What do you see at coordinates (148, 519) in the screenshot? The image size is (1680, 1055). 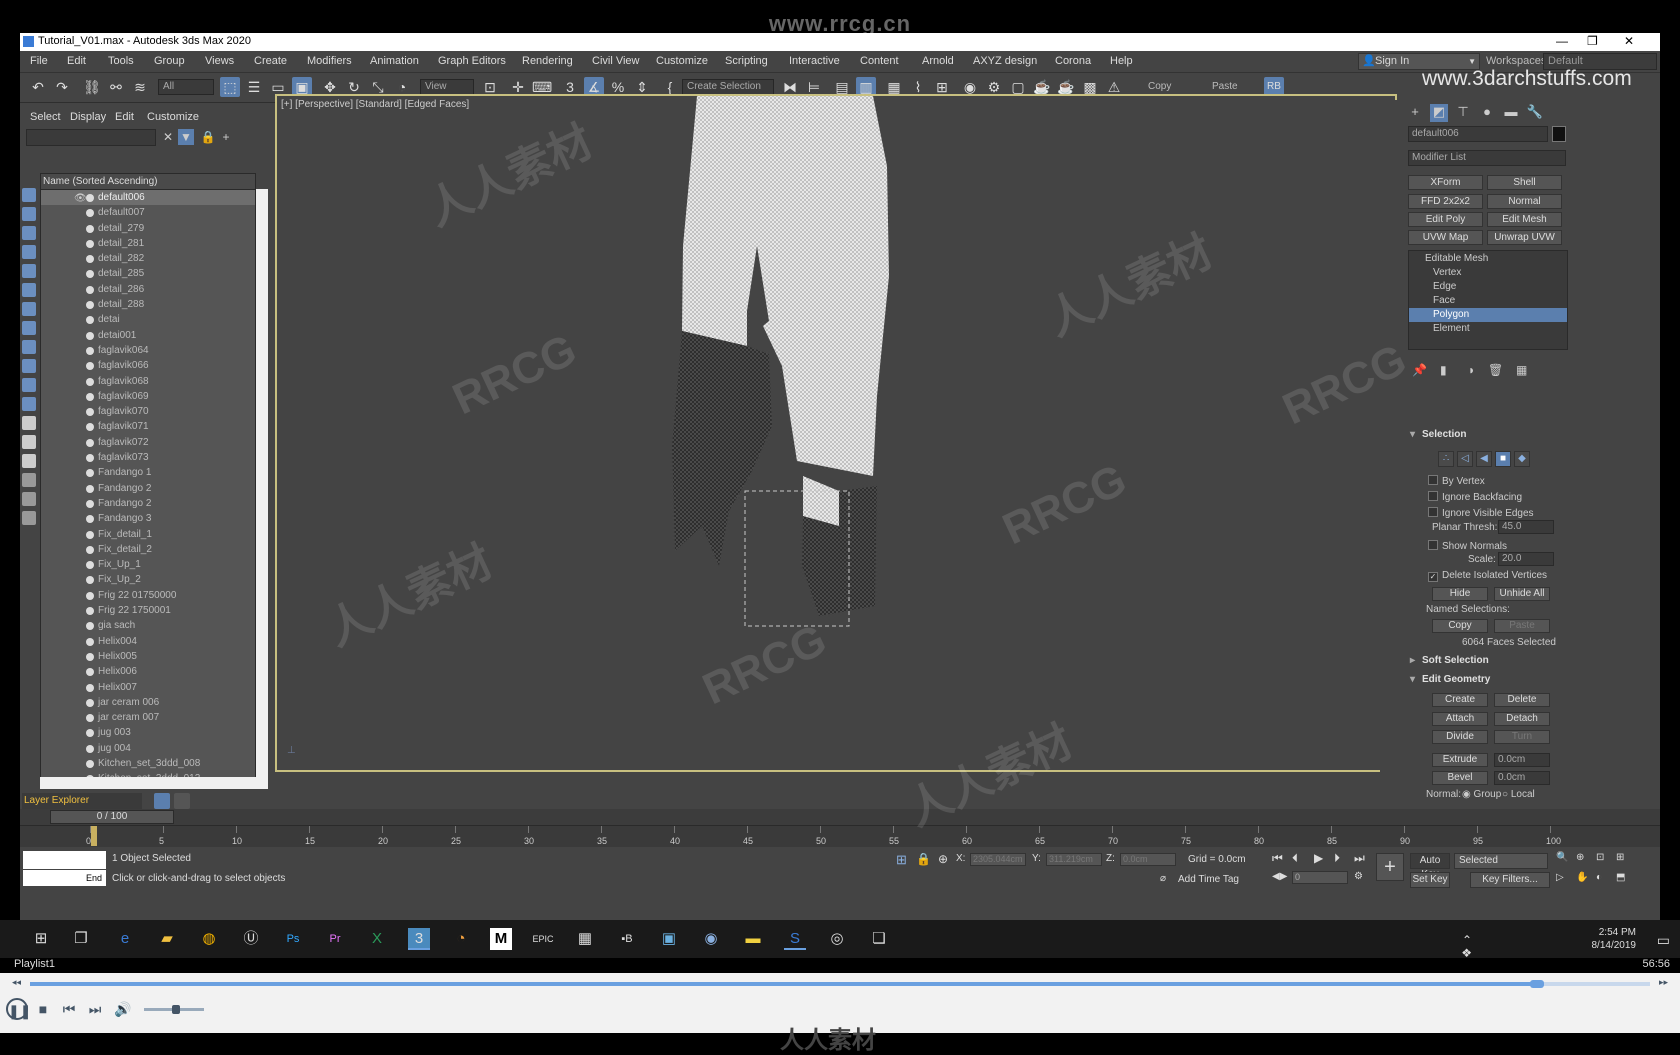 I see `scene-list-item: Fandango 3` at bounding box center [148, 519].